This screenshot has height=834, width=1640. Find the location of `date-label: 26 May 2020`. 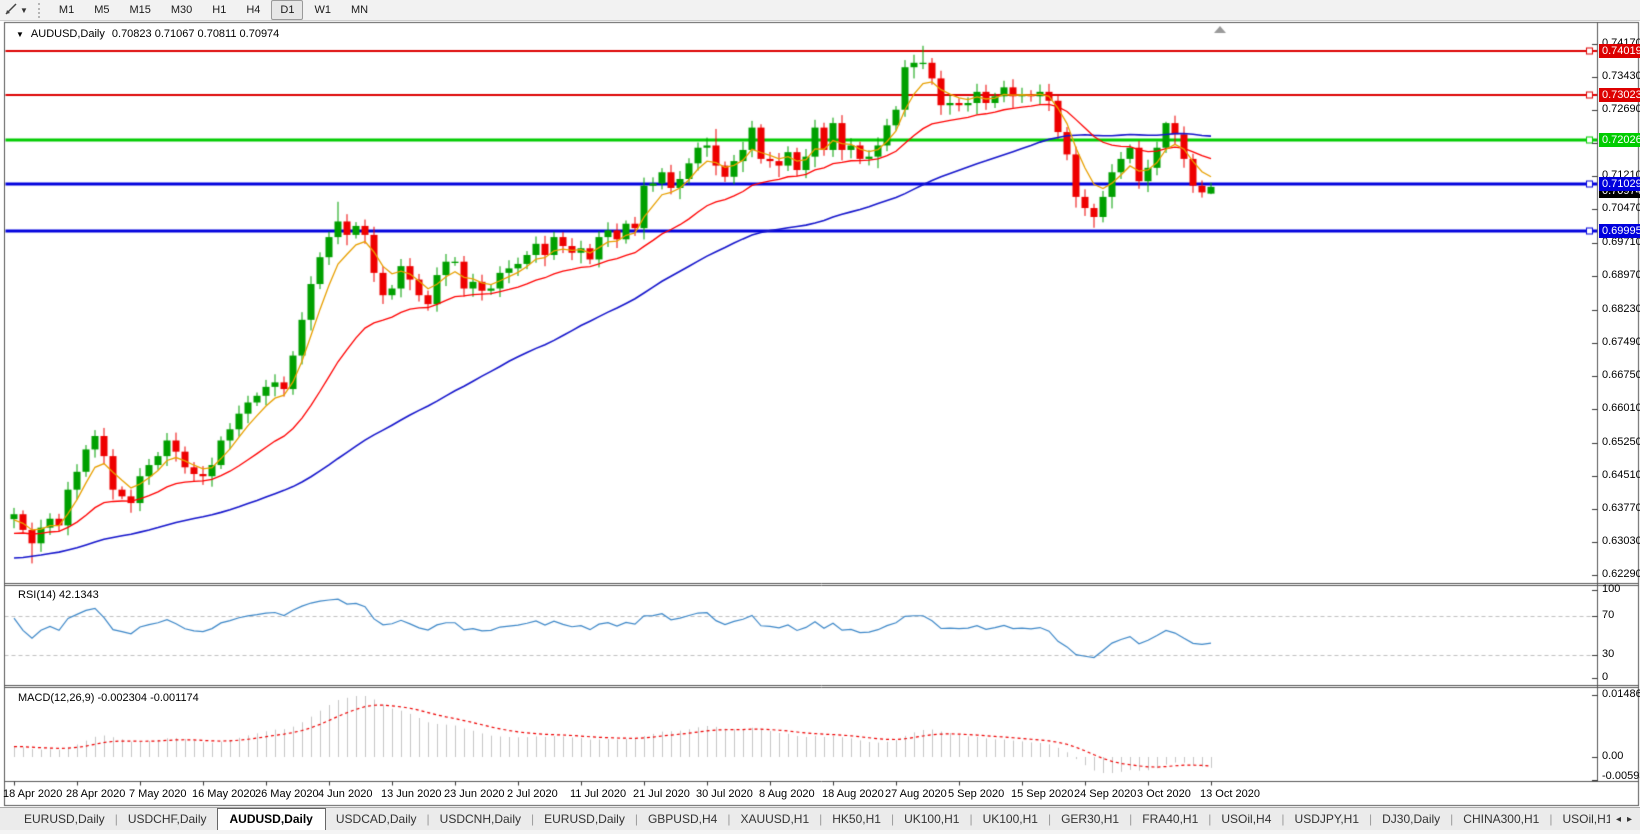

date-label: 26 May 2020 is located at coordinates (287, 794).